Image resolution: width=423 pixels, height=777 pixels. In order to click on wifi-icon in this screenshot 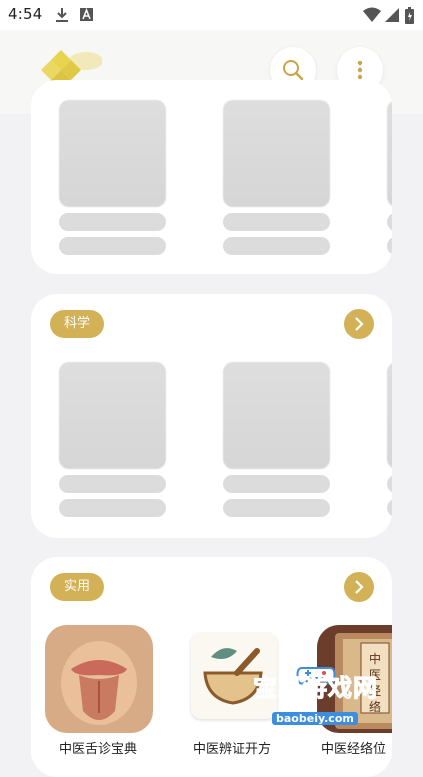, I will do `click(372, 14)`.